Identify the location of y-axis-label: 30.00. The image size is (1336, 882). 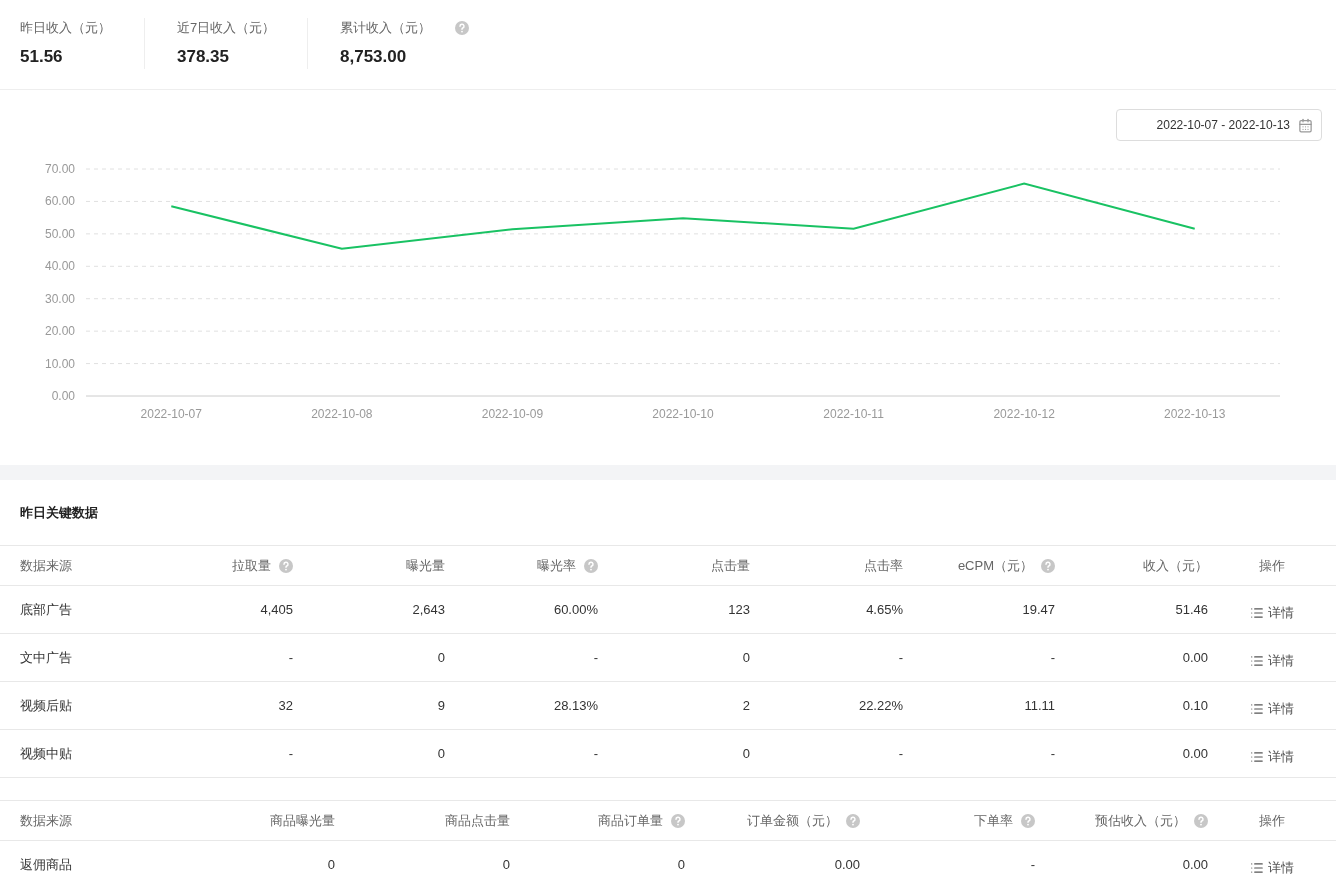
(59, 298).